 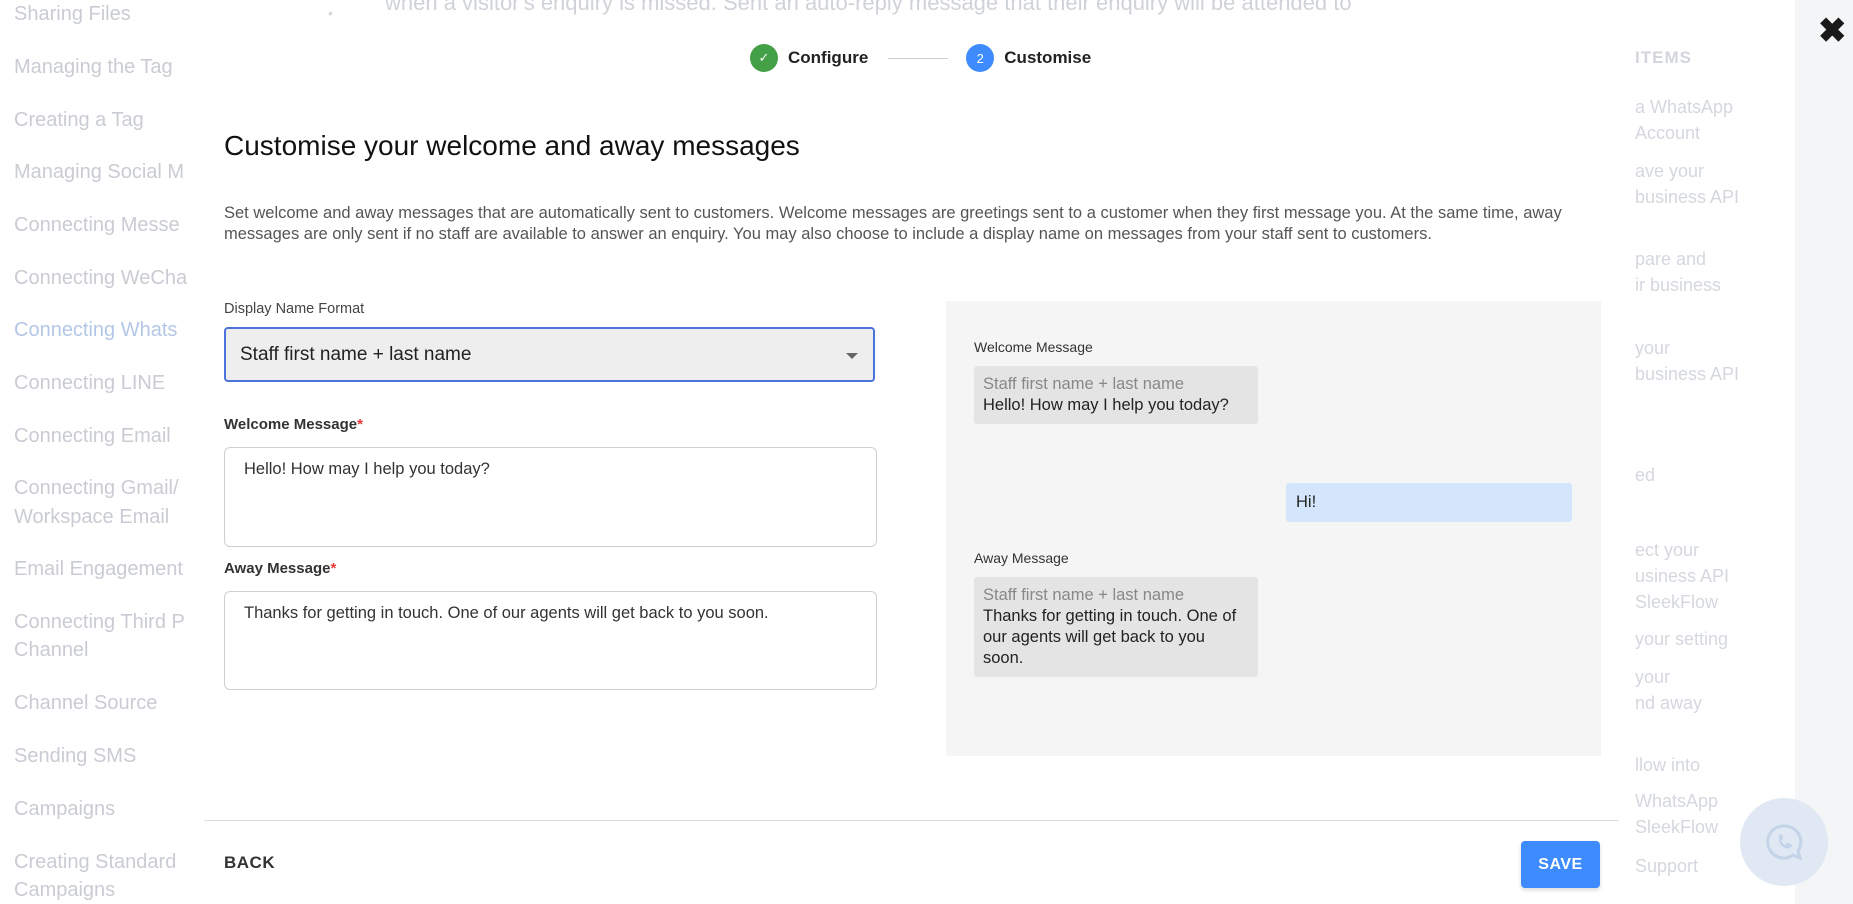 I want to click on away-message-label-text: Away Message, so click(x=277, y=568).